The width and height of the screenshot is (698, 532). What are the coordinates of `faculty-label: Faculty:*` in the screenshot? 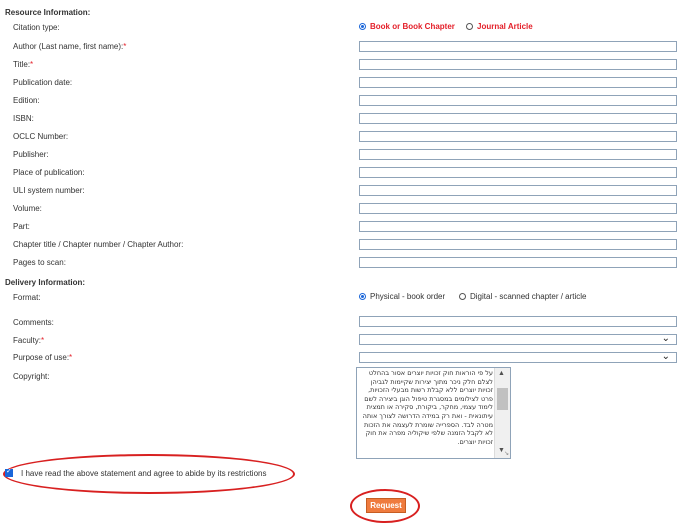 It's located at (29, 340).